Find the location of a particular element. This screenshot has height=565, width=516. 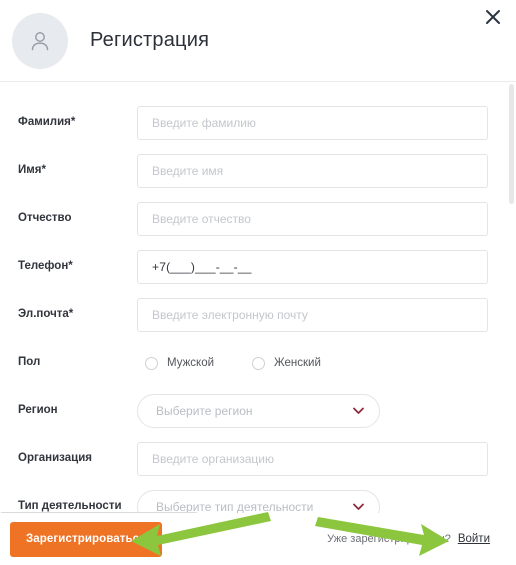

middlename-input is located at coordinates (312, 219).